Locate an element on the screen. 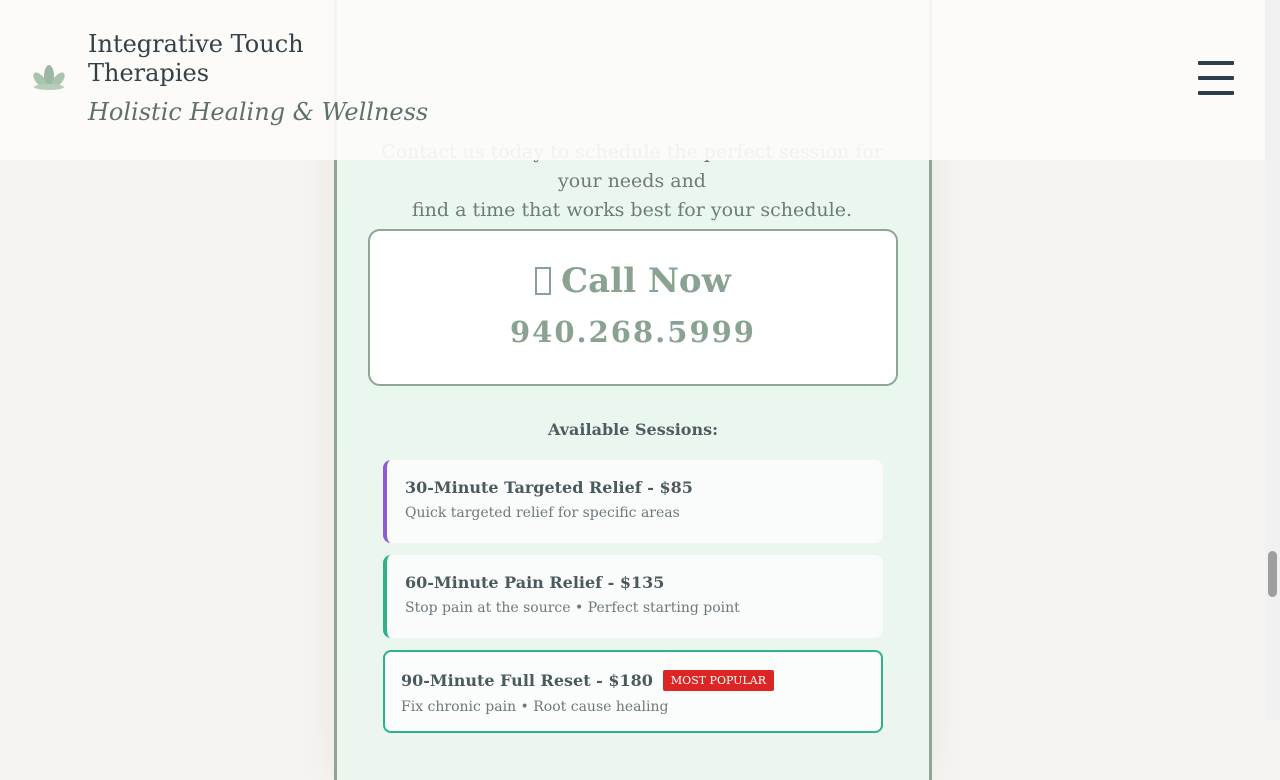  session-title: 30-Minute Targeted Relief - $85 is located at coordinates (549, 487).